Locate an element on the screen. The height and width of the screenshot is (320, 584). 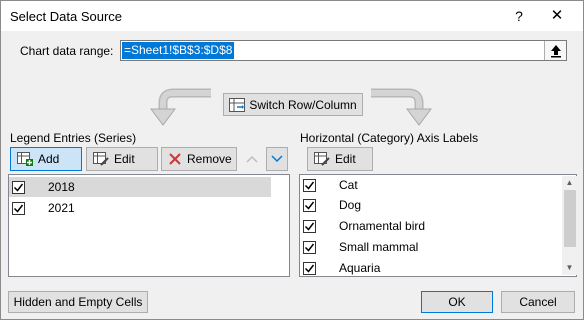
chevron-up-icon is located at coordinates (252, 159).